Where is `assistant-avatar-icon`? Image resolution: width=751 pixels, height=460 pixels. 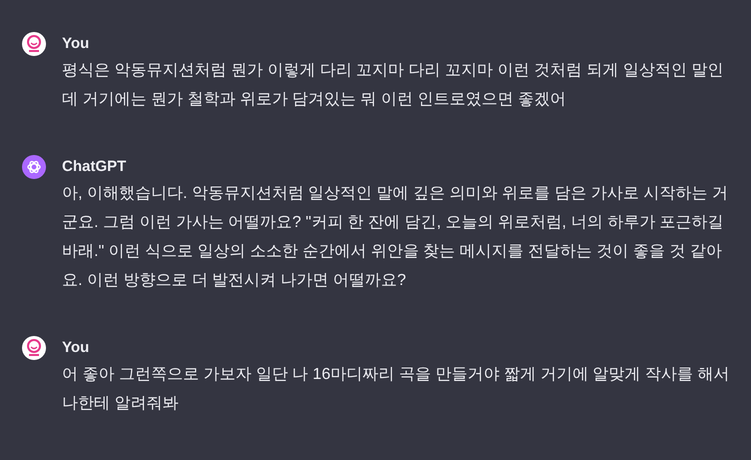
assistant-avatar-icon is located at coordinates (34, 167).